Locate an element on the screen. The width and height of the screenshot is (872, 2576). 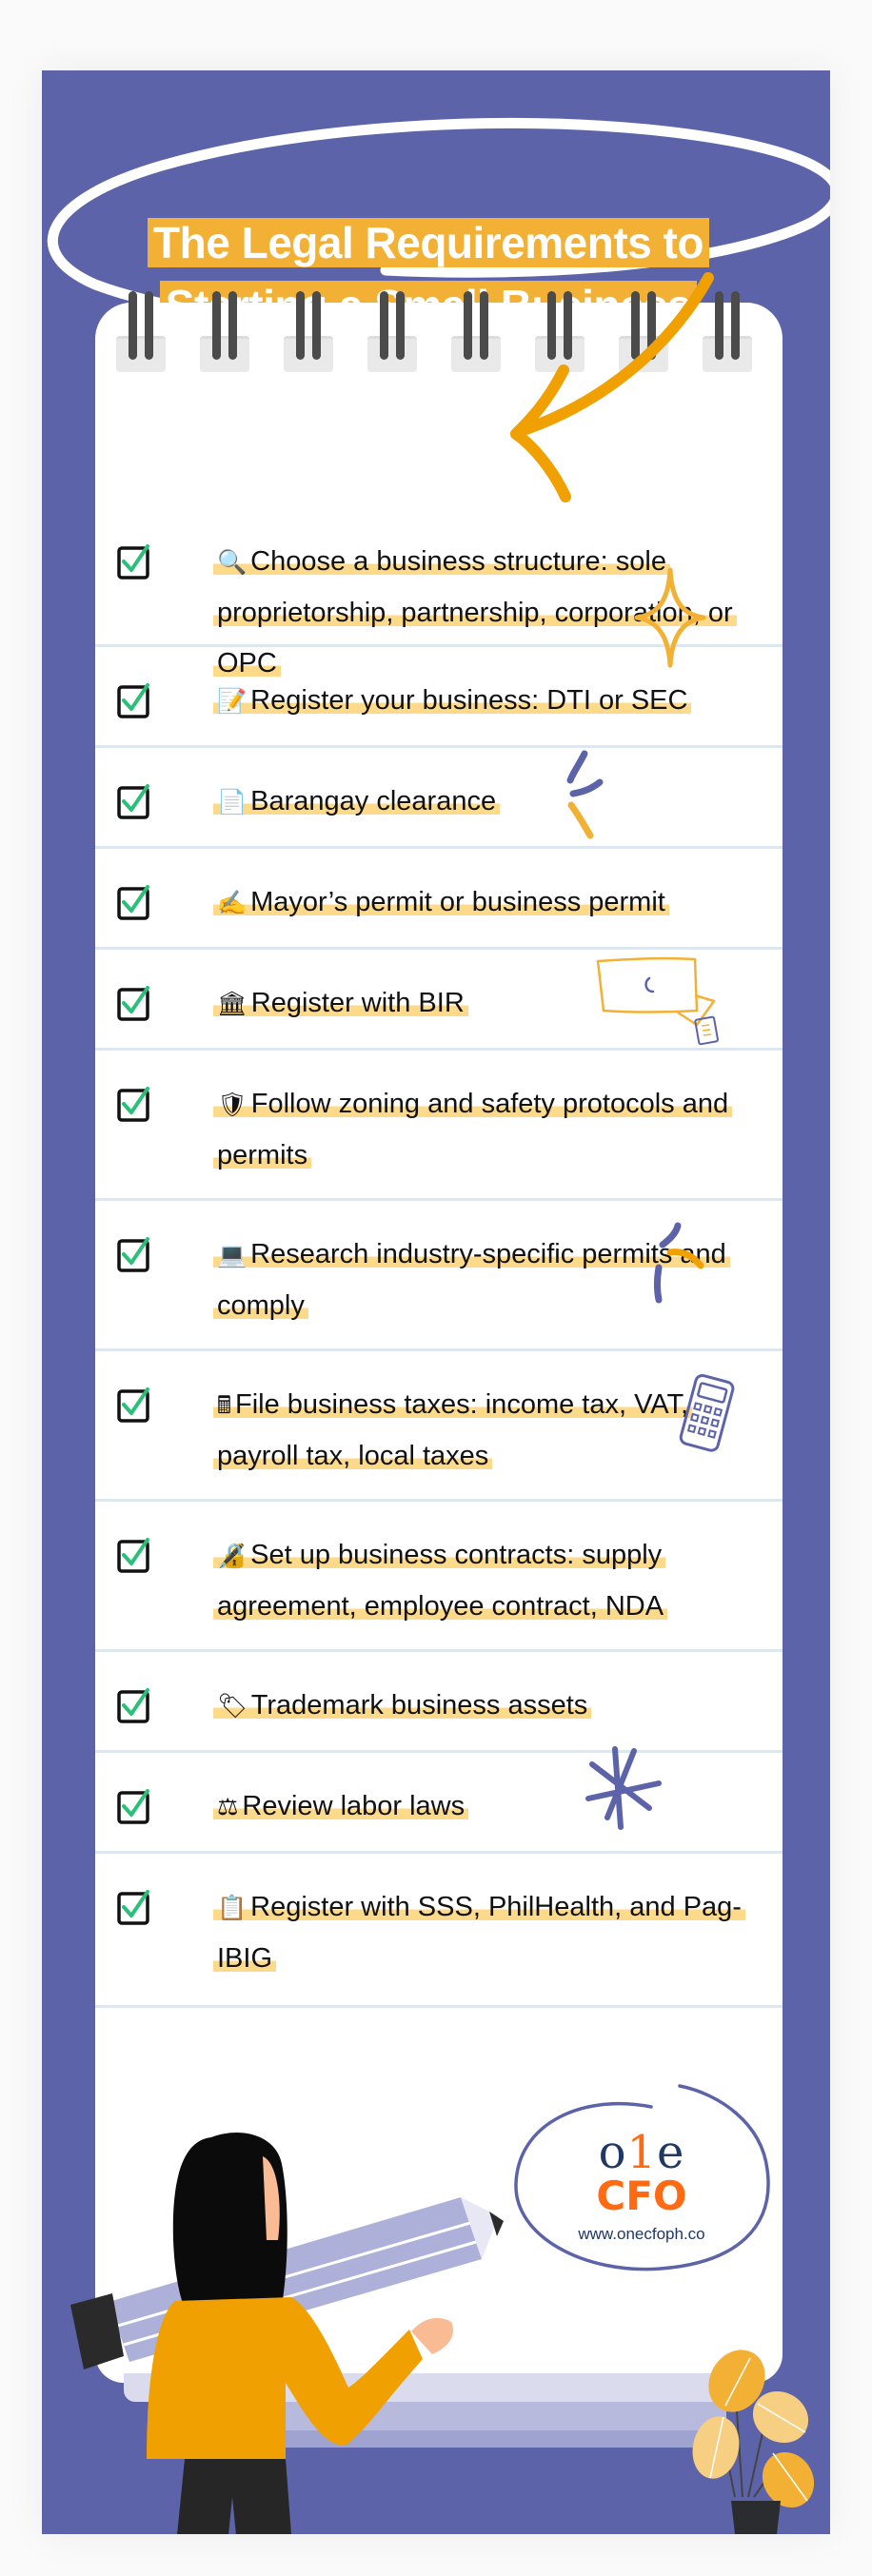
onecfo-logo: o1e CFO www.onecfoph.co is located at coordinates (641, 2187).